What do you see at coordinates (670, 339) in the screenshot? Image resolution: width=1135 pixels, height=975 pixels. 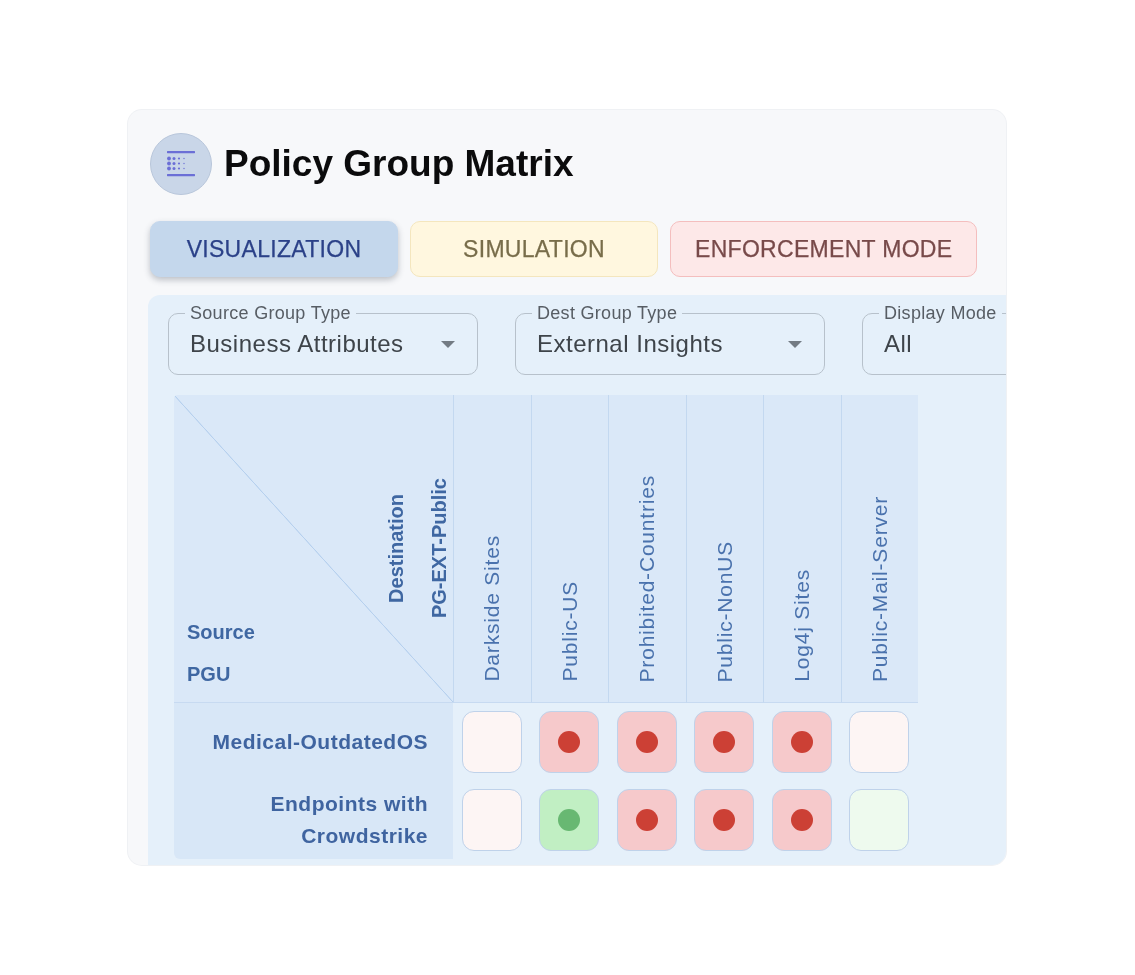 I see `dropdown-field: Dest Group Type External Insights` at bounding box center [670, 339].